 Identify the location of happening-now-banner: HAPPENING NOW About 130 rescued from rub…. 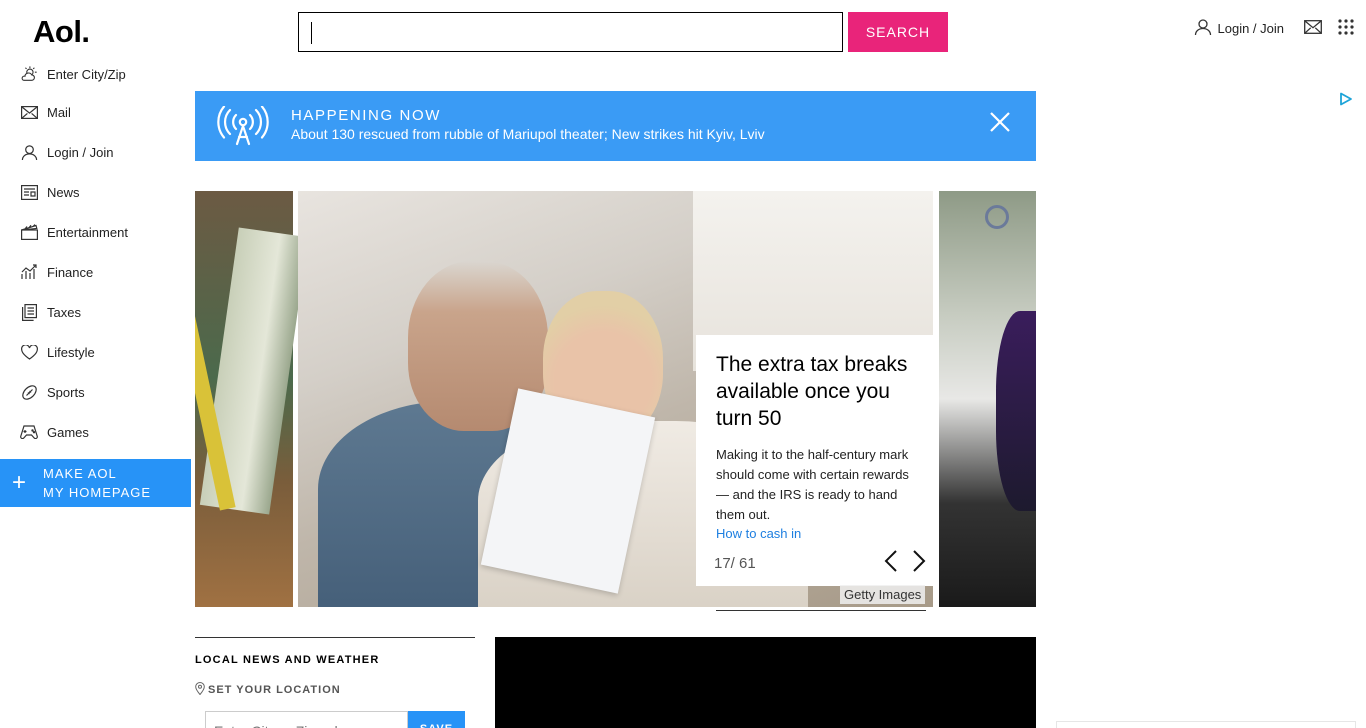
(615, 126).